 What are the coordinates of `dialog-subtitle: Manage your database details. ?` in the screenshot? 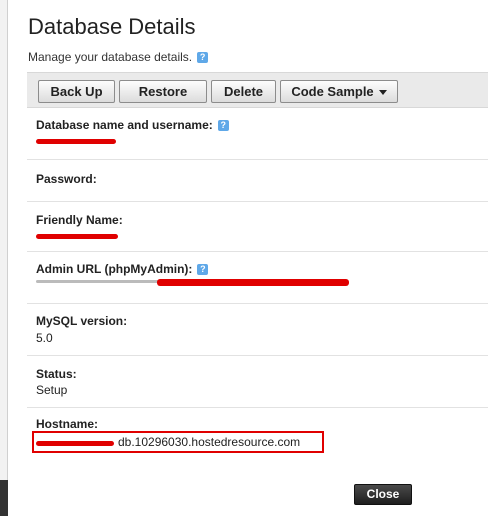 It's located at (118, 57).